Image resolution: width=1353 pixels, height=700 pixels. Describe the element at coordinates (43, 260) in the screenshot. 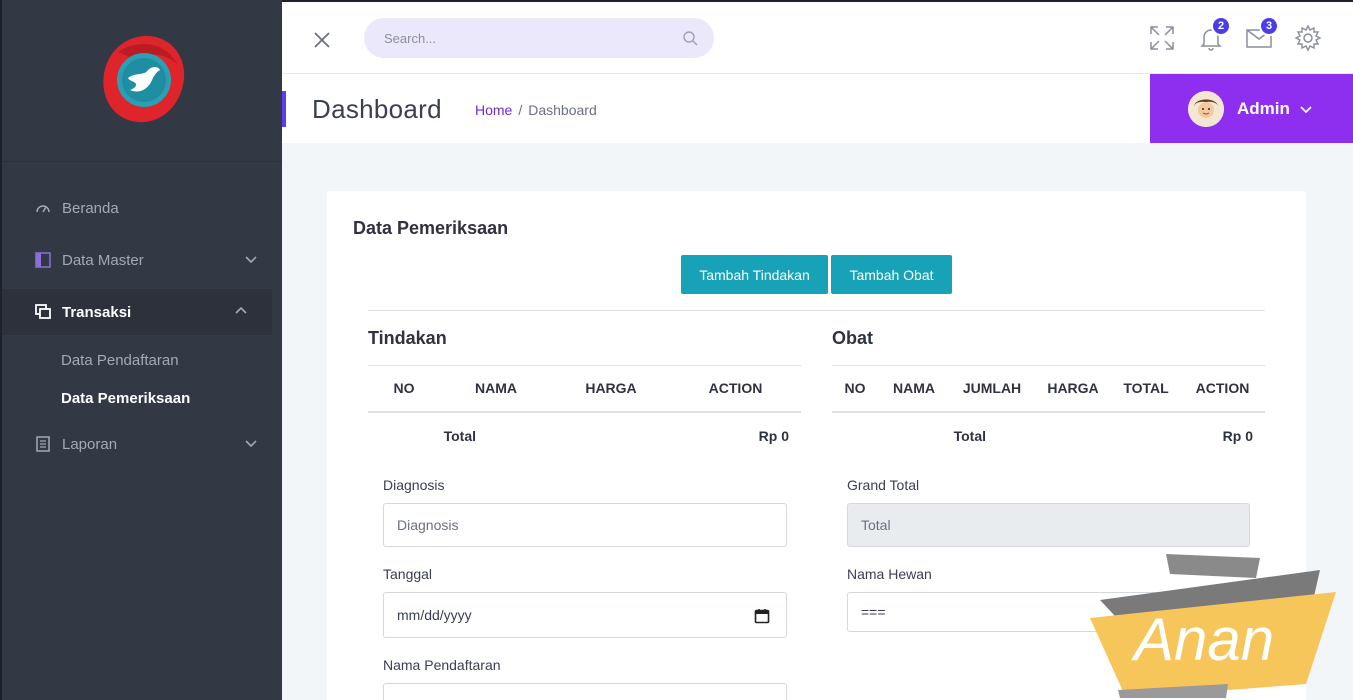

I see `folder-icon` at that location.